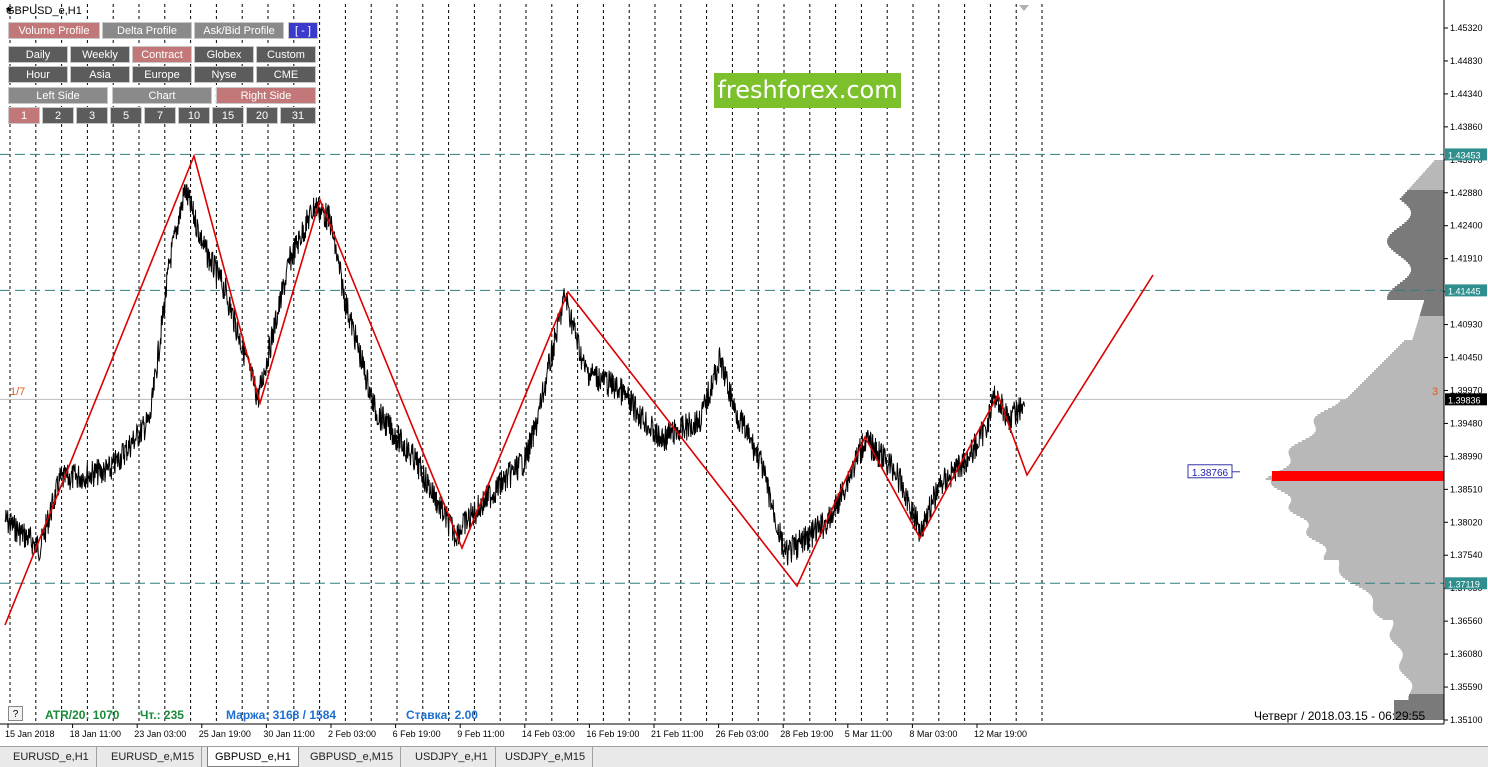  Describe the element at coordinates (677, 734) in the screenshot. I see `time-tick-label: 21 Feb 11:00` at that location.